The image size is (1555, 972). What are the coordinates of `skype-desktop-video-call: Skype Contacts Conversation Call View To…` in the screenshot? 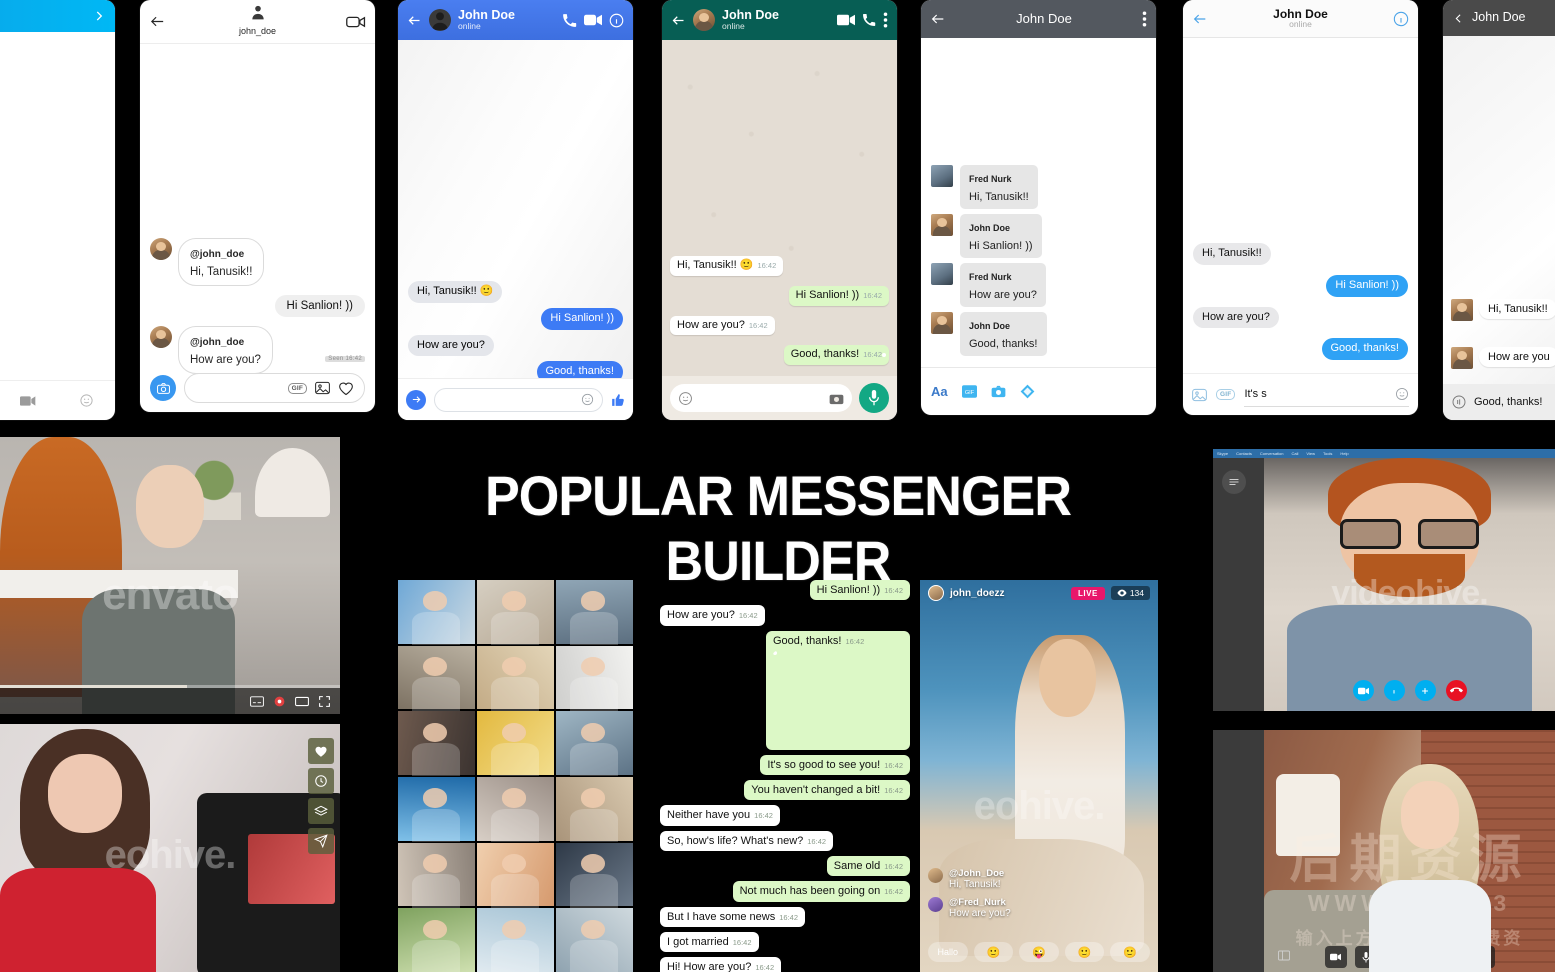 It's located at (1384, 580).